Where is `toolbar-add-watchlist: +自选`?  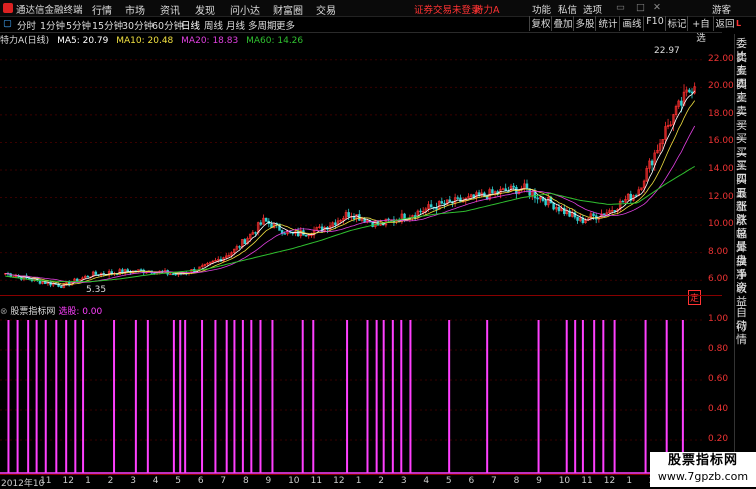 toolbar-add-watchlist: +自选 is located at coordinates (700, 30).